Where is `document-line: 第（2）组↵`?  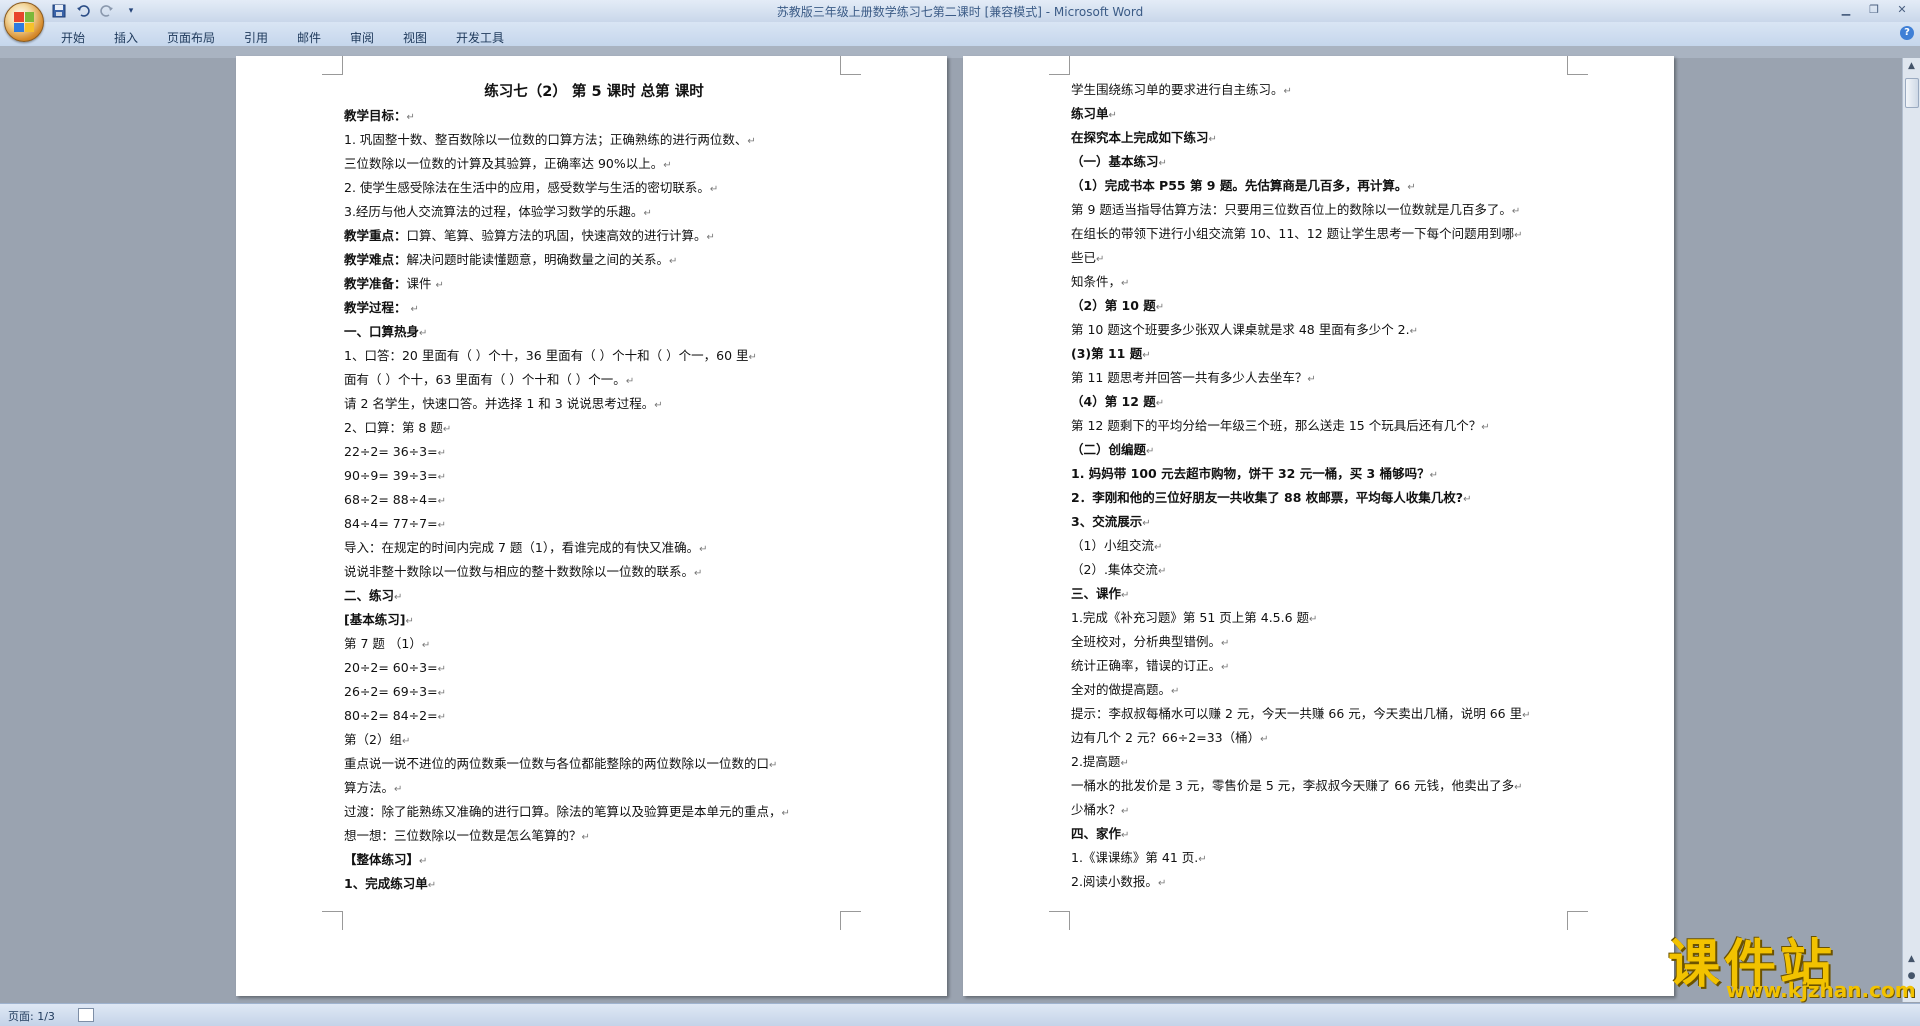 document-line: 第（2）组↵ is located at coordinates (594, 740).